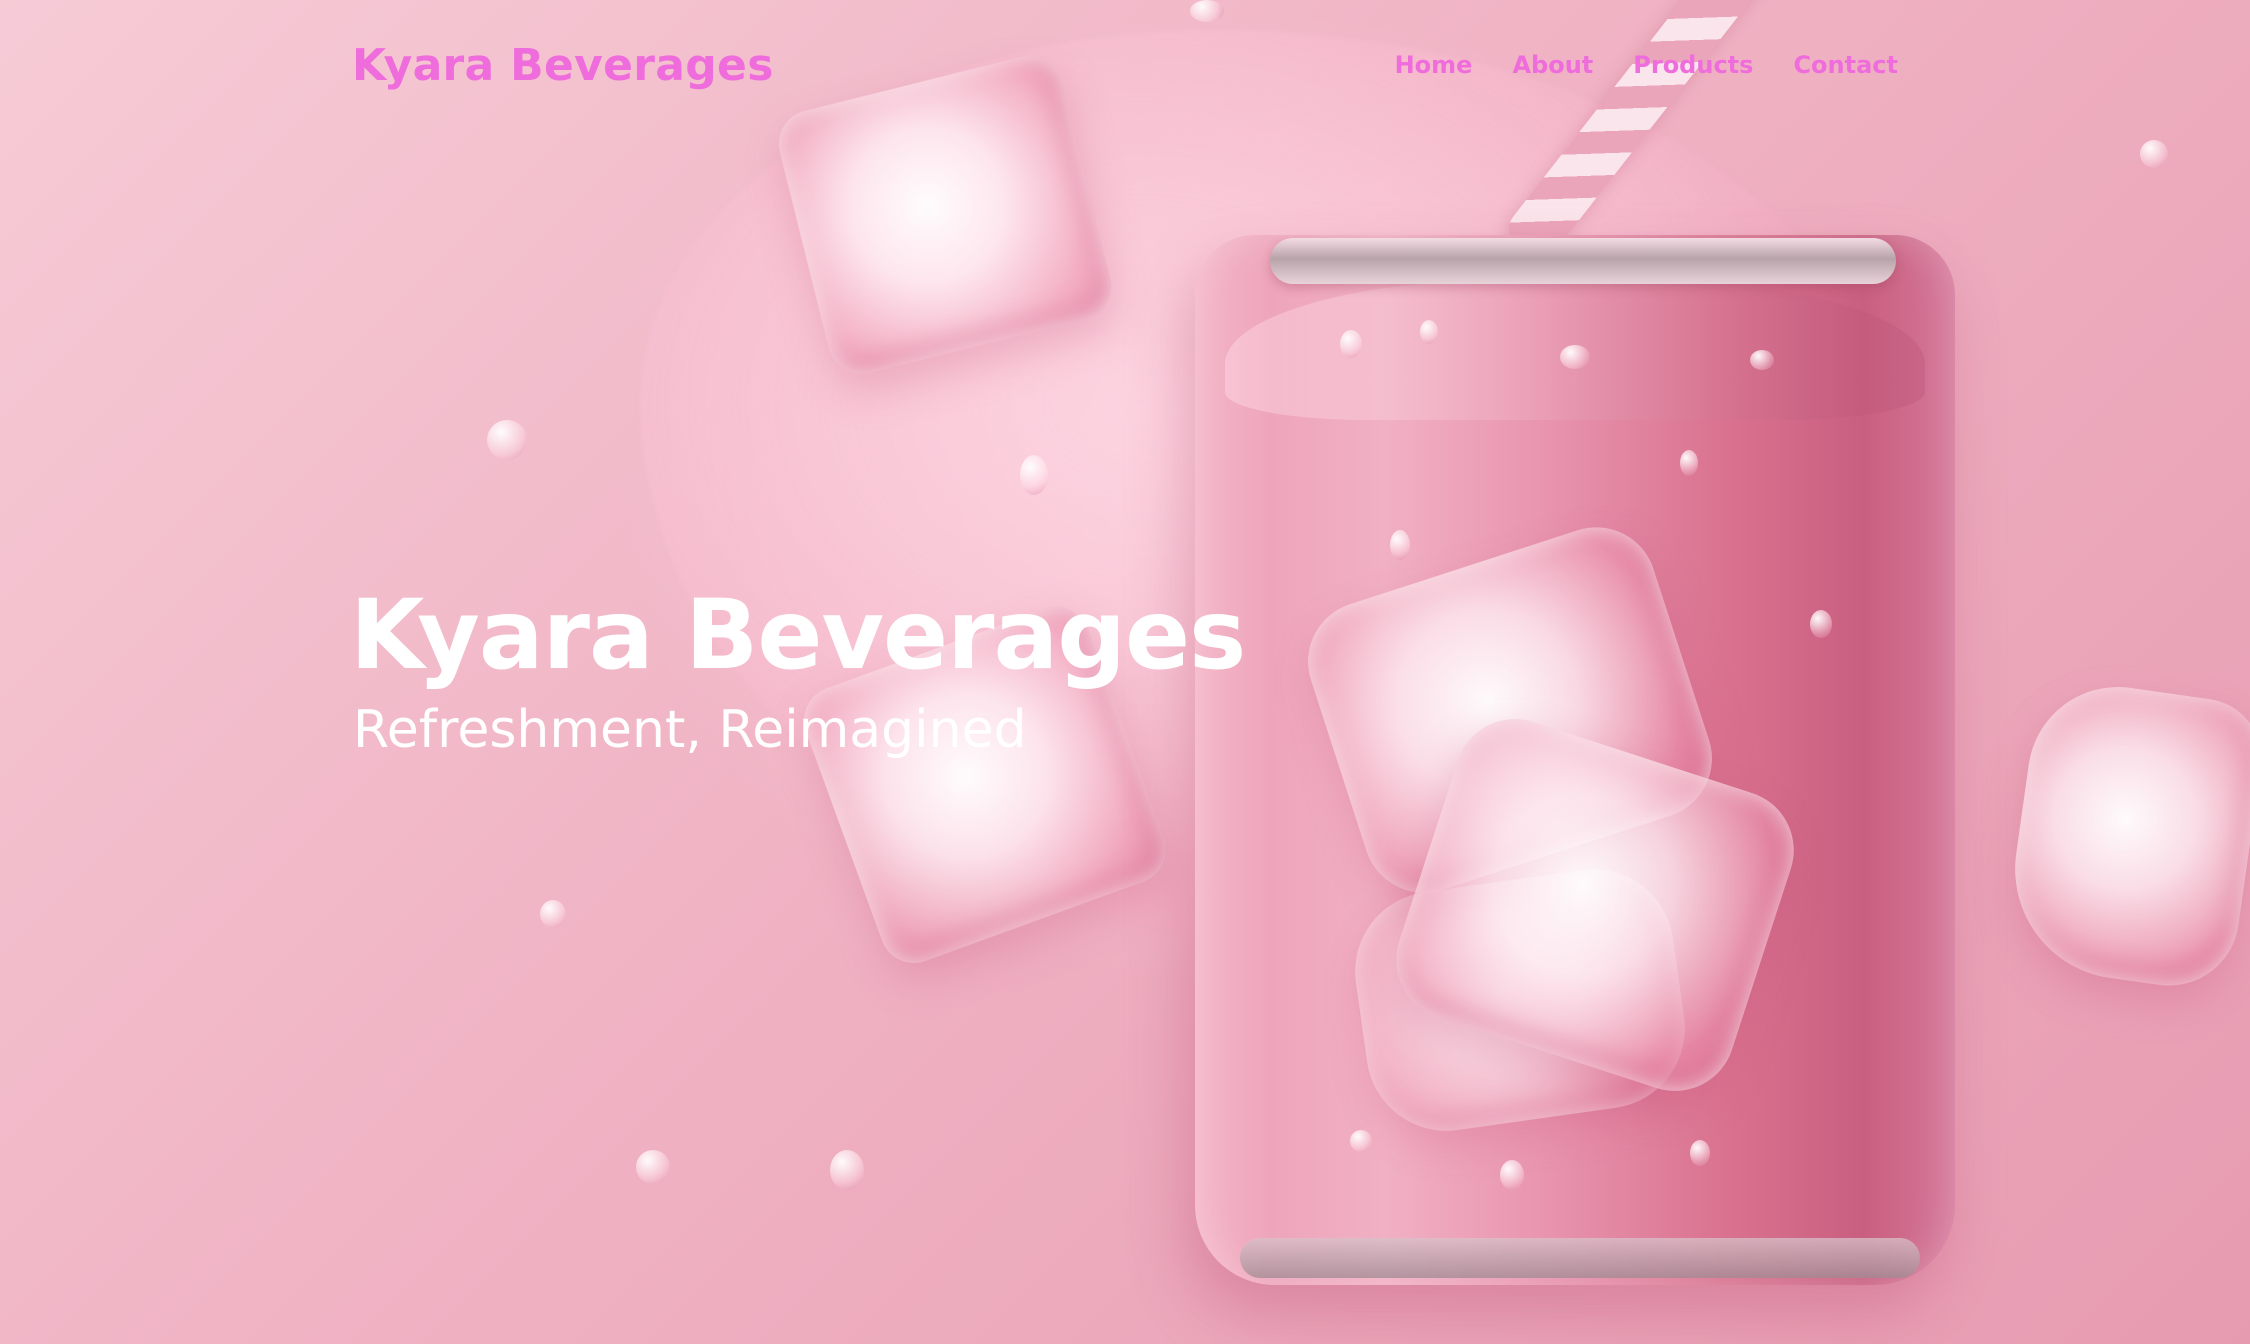 The image size is (2250, 1344). I want to click on nav-link-about: About, so click(1552, 65).